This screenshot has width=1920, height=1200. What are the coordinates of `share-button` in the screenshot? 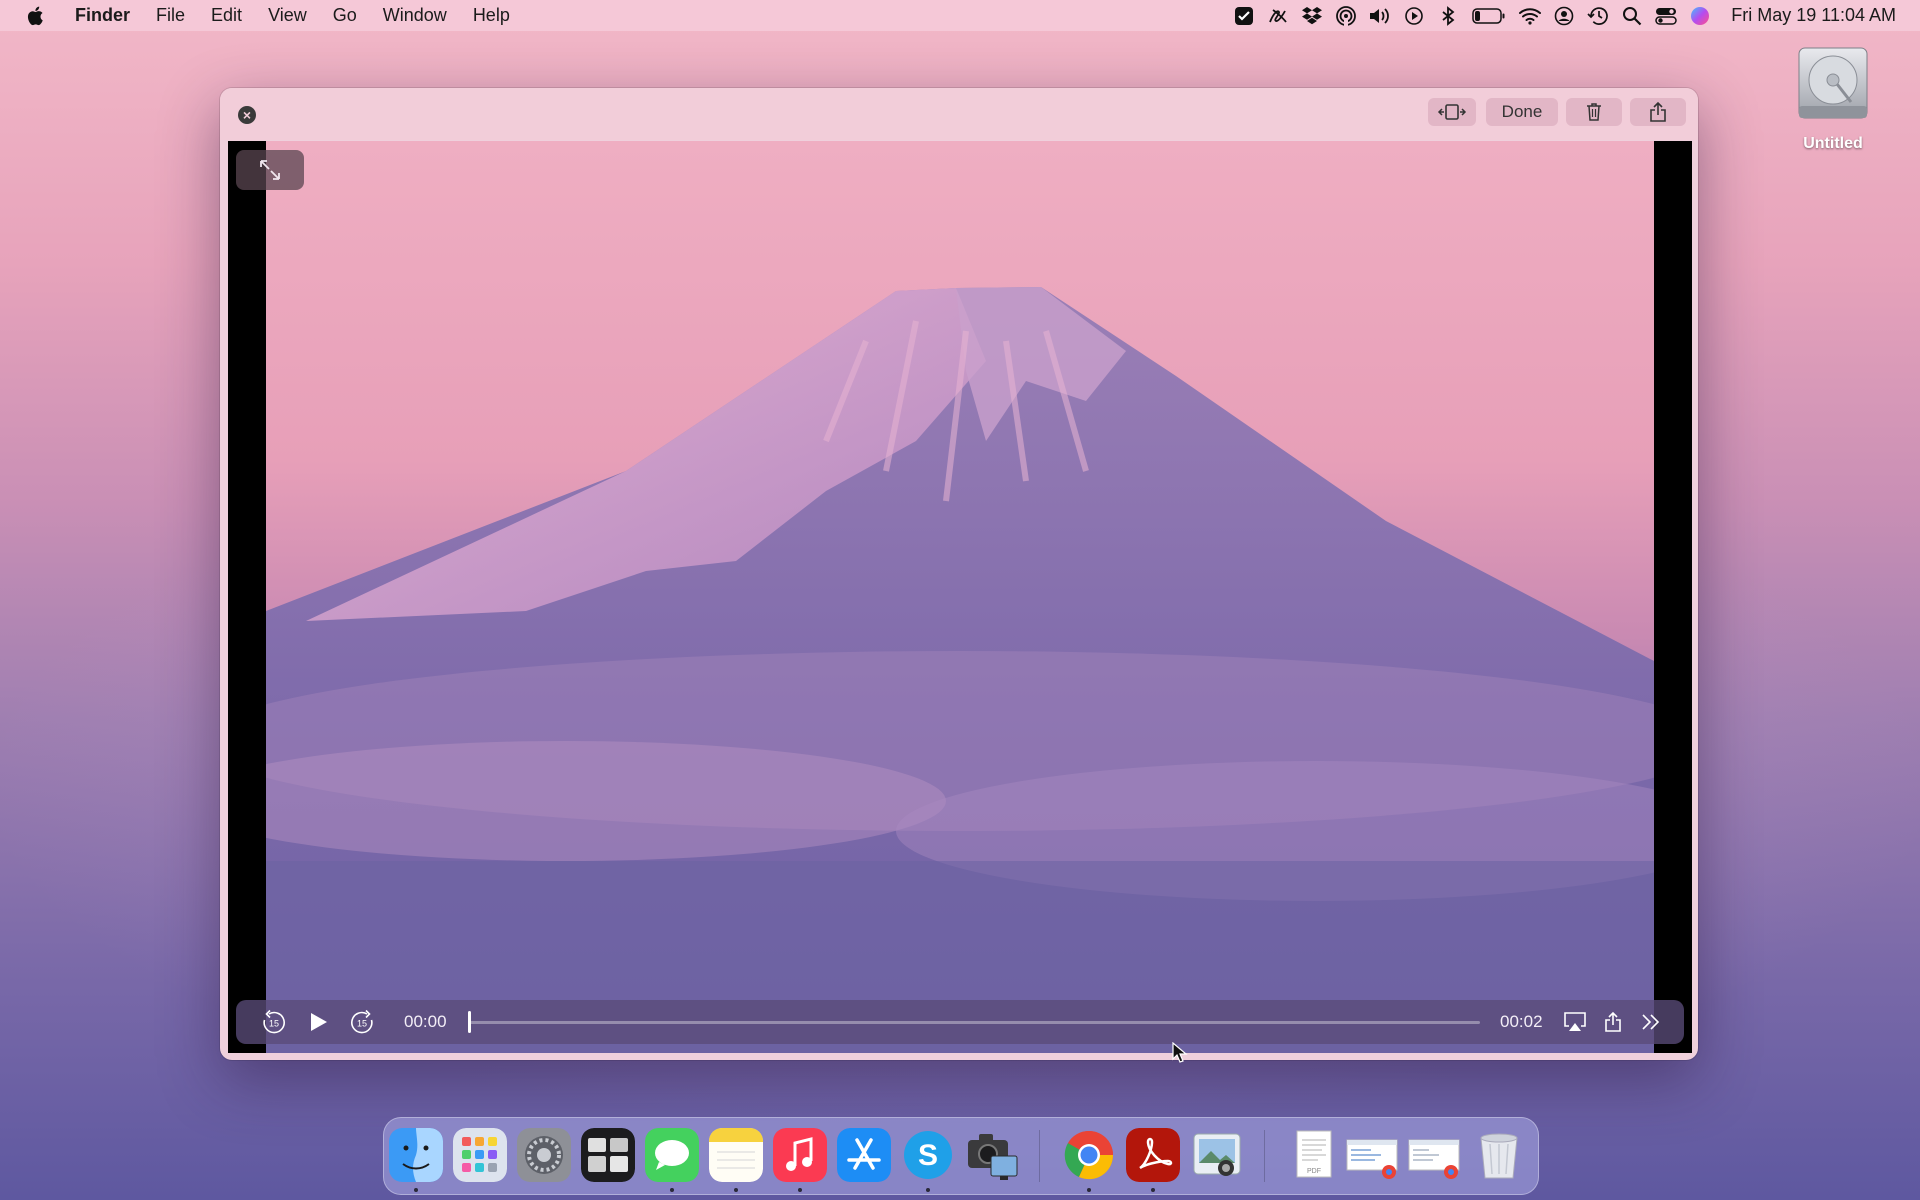 It's located at (1658, 112).